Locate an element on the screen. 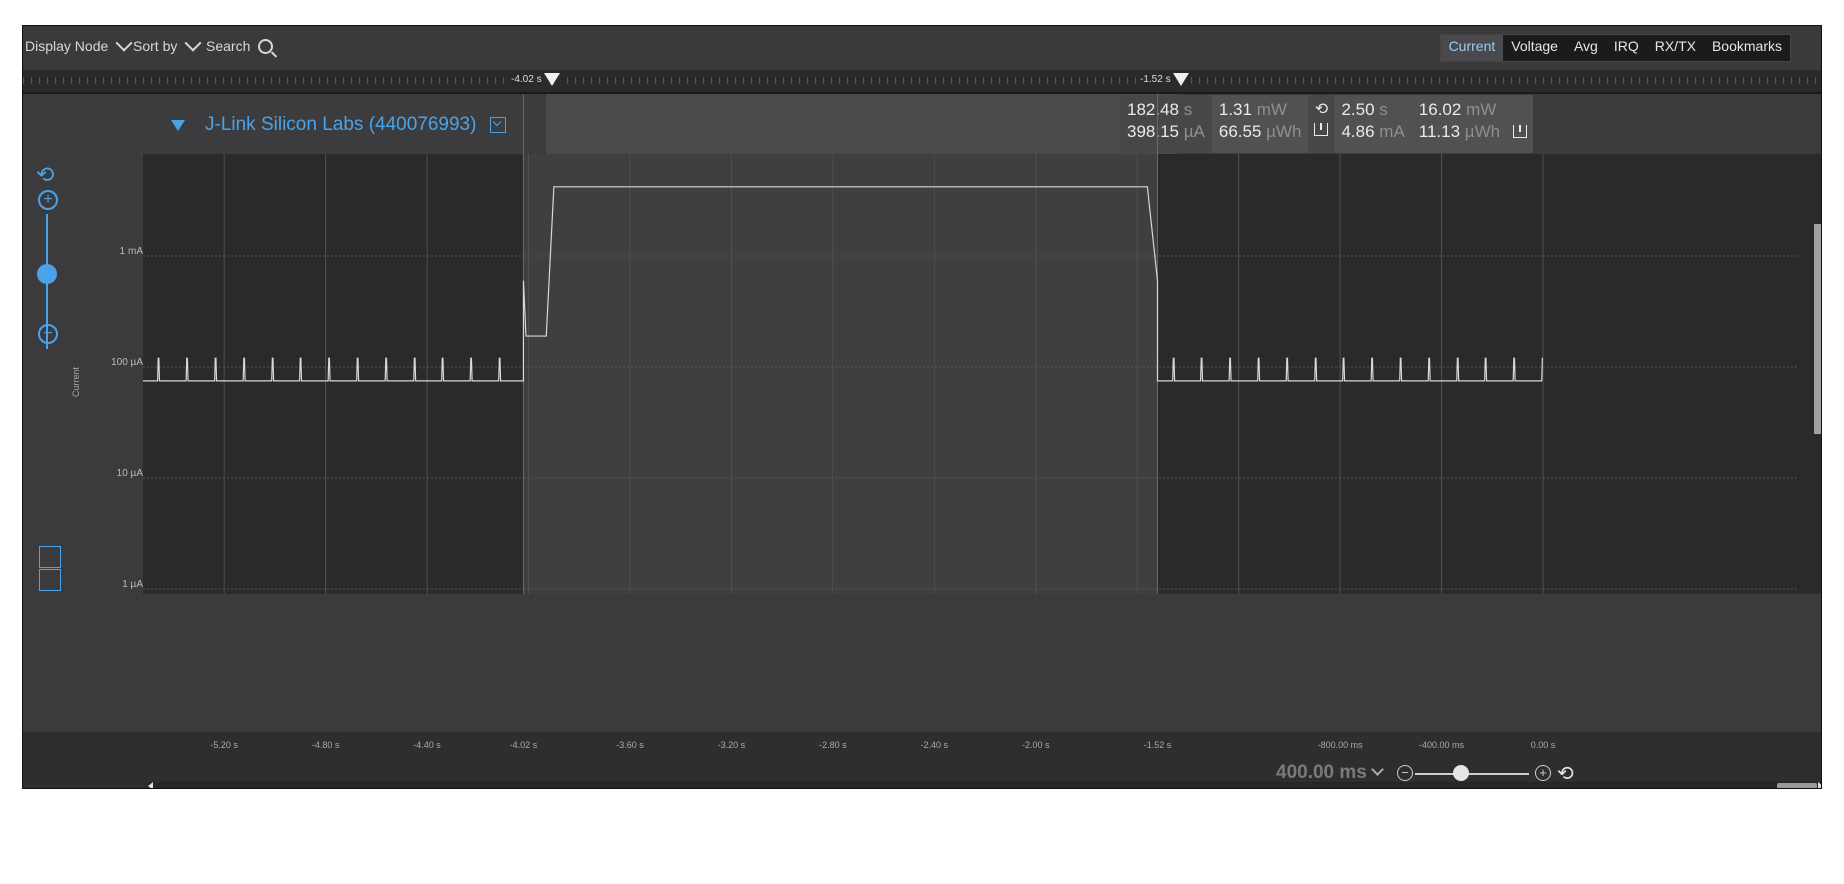 This screenshot has width=1844, height=884. vertical-zoom-controls: ⟲ + − is located at coordinates (53, 384).